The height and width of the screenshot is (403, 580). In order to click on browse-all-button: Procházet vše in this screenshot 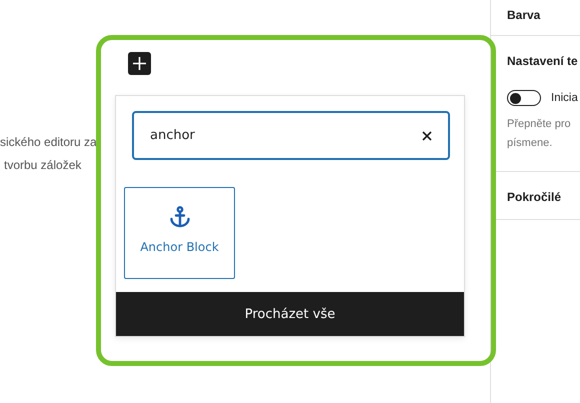, I will do `click(290, 314)`.